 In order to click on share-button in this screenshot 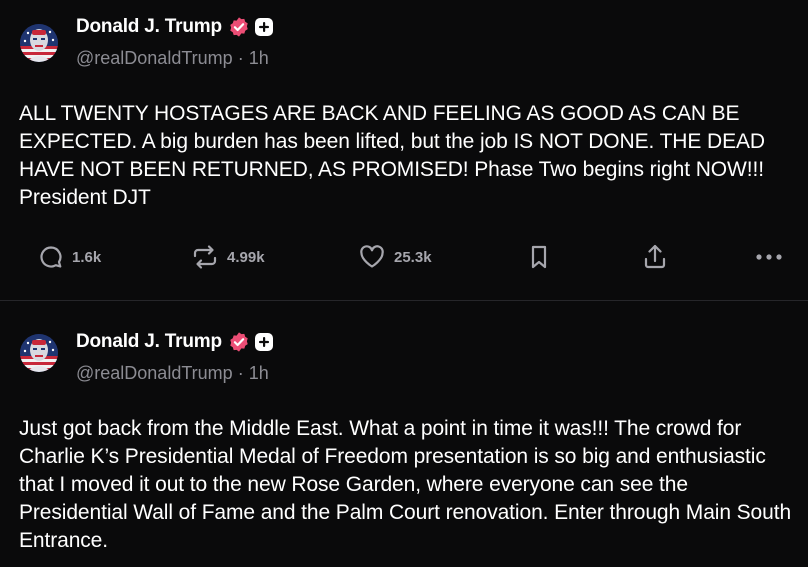, I will do `click(655, 257)`.